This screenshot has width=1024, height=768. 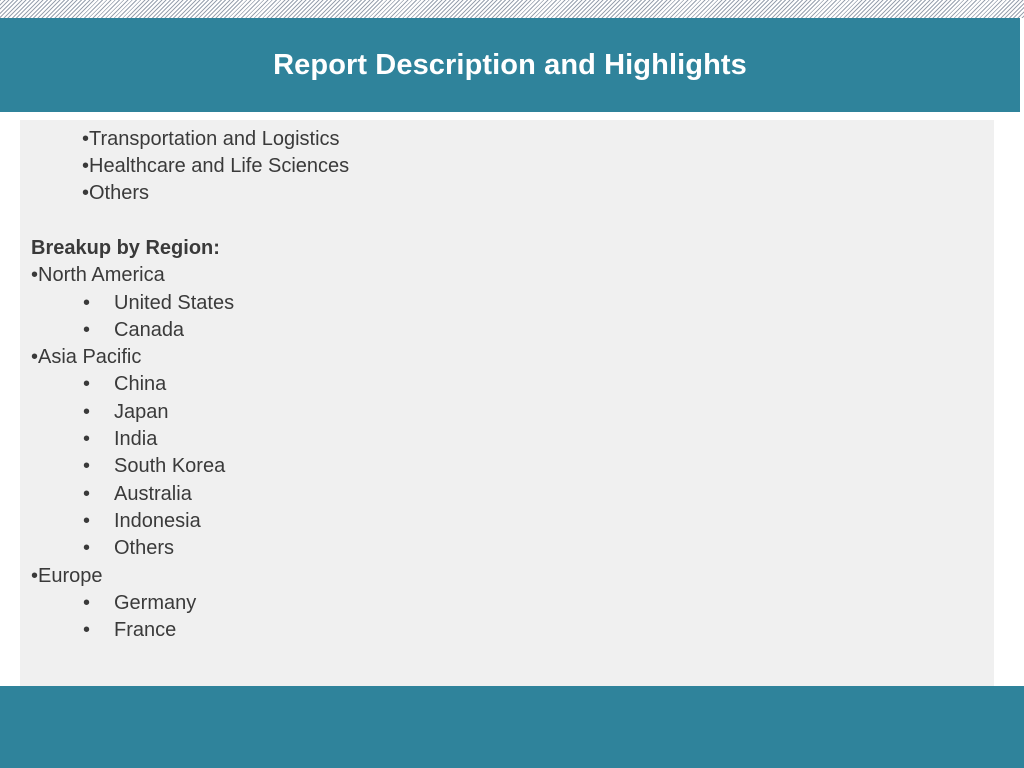 I want to click on header-bar: Report Description and Highlights, so click(x=510, y=65).